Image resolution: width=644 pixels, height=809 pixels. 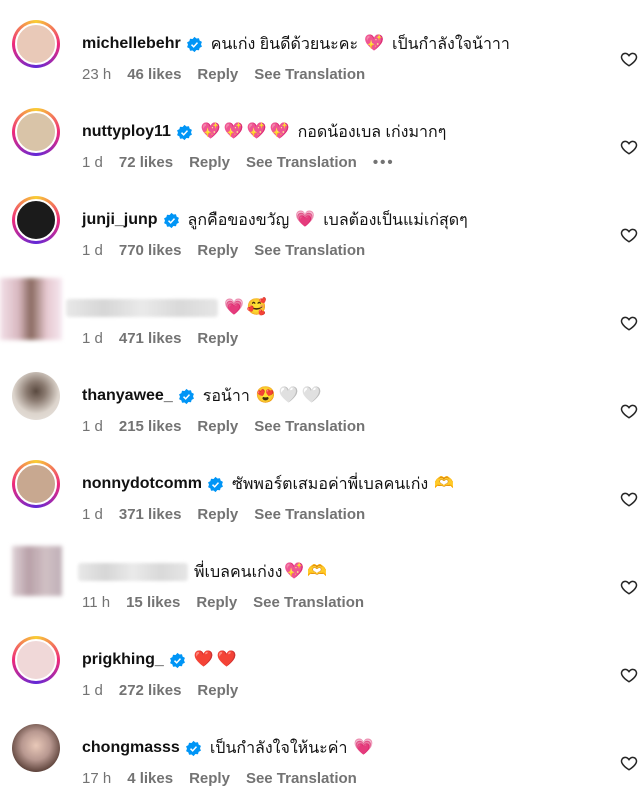 What do you see at coordinates (372, 132) in the screenshot?
I see `comment-text: กอดน้องเบล เก่งมากๆ` at bounding box center [372, 132].